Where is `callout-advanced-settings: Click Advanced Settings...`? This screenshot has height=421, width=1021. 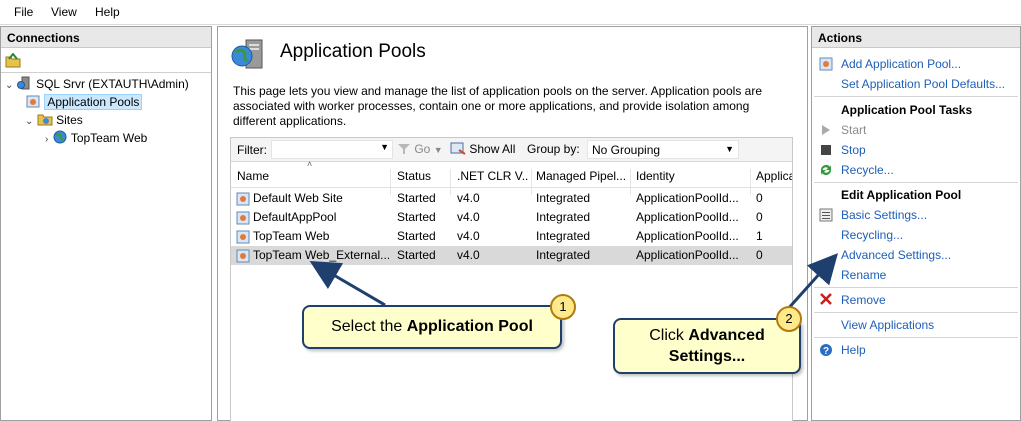
callout-advanced-settings: Click Advanced Settings... is located at coordinates (707, 346).